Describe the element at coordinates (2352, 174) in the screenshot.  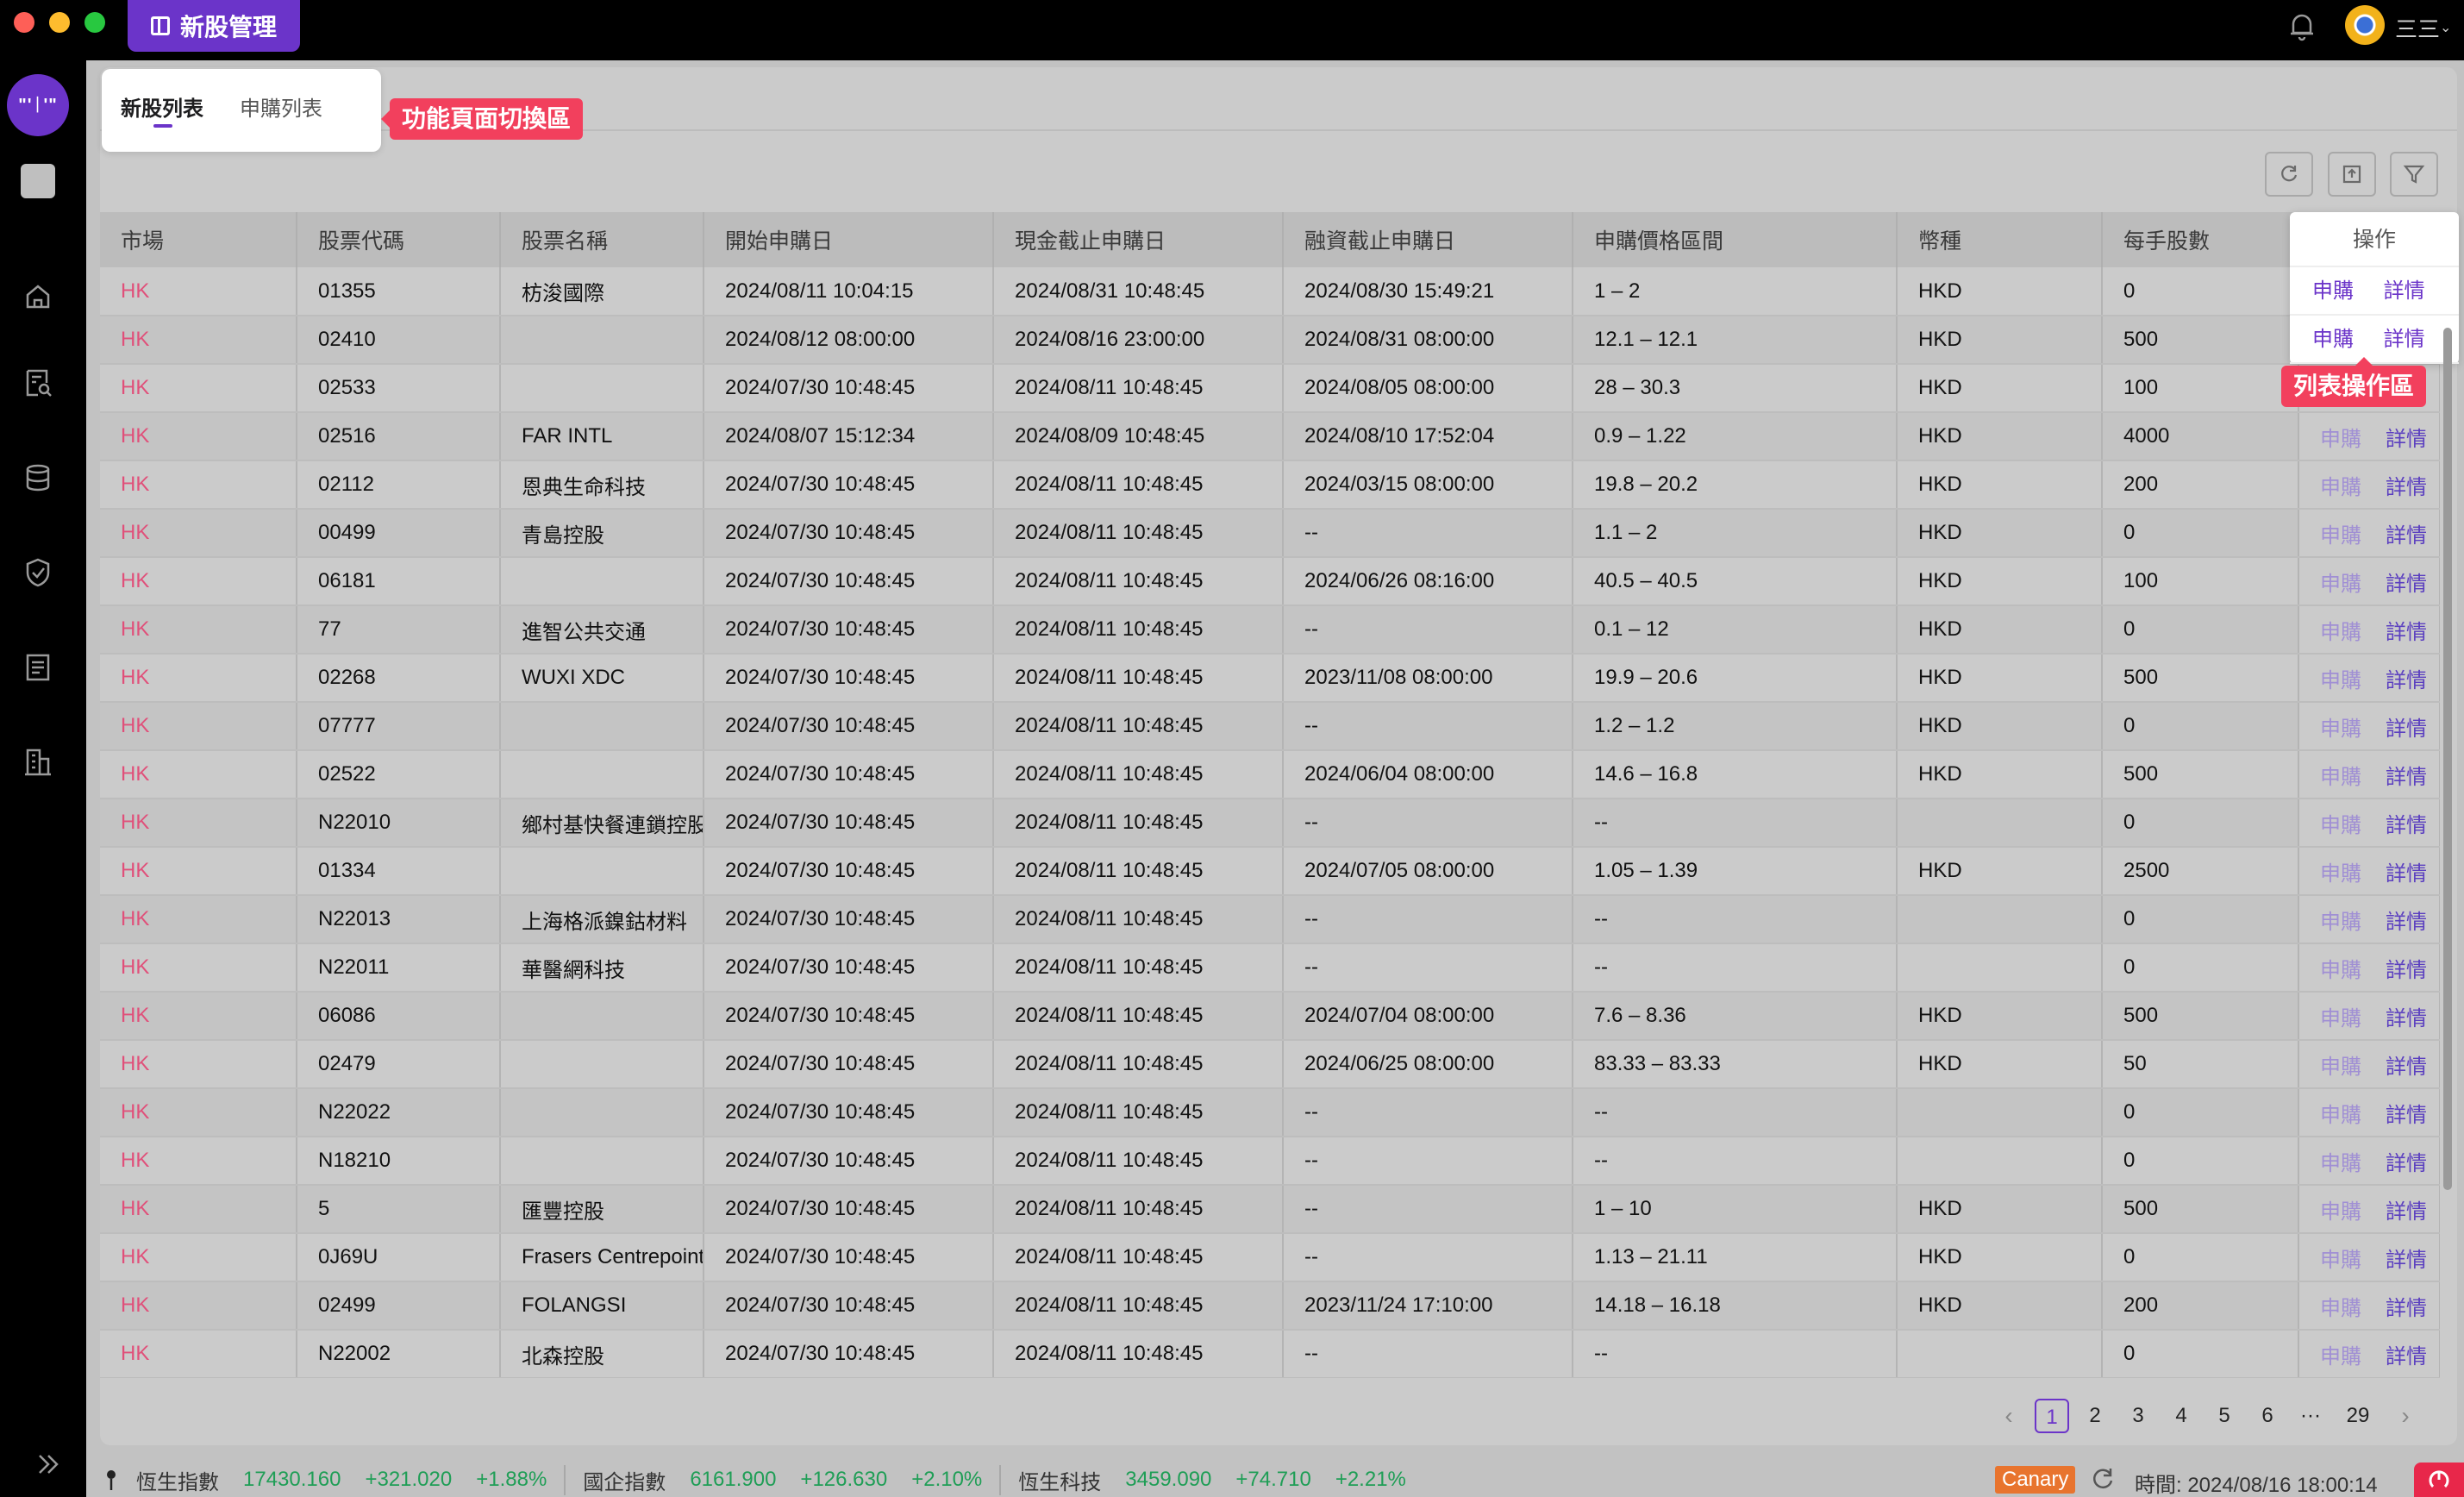
I see `export-button` at that location.